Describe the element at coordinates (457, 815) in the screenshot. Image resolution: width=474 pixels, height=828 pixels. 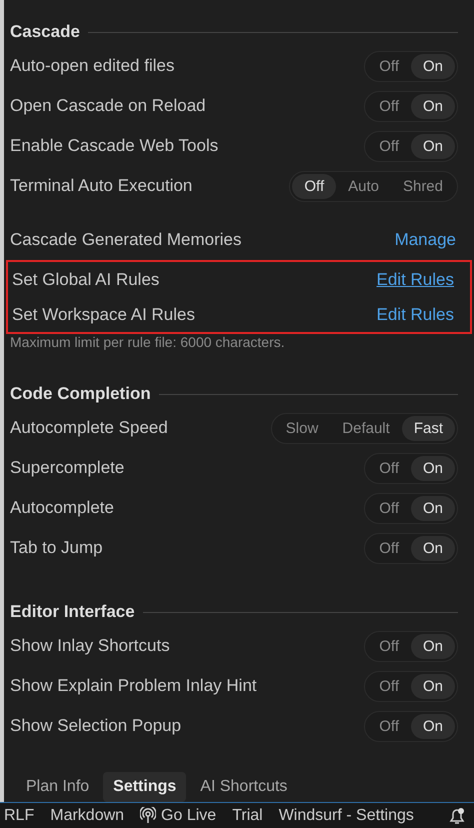
I see `notification-bell-icon` at that location.